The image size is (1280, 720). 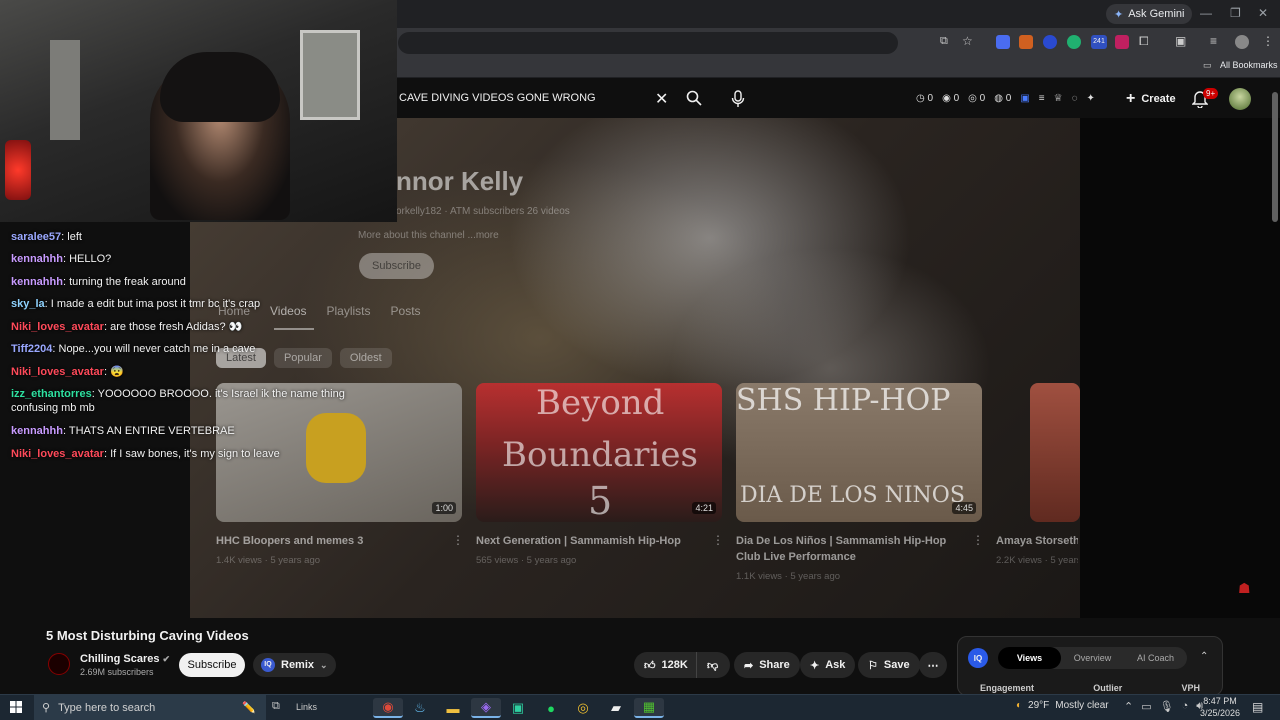 What do you see at coordinates (600, 403) in the screenshot?
I see `thumbnail-text: Beyond` at bounding box center [600, 403].